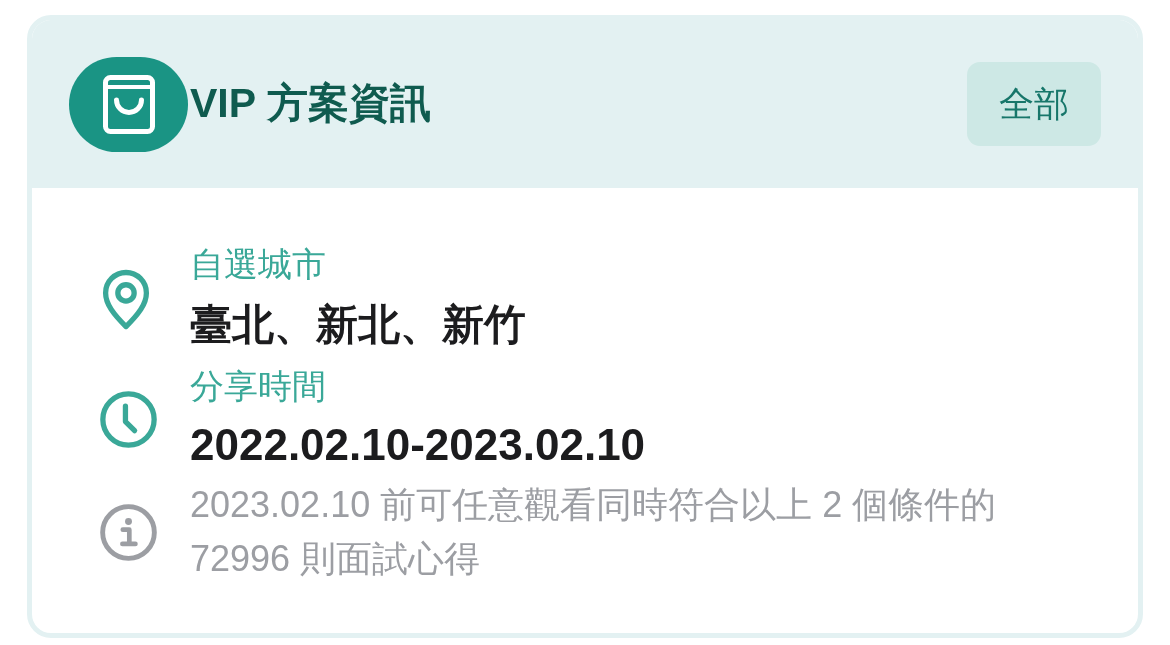  What do you see at coordinates (126, 299) in the screenshot?
I see `location-pin-icon` at bounding box center [126, 299].